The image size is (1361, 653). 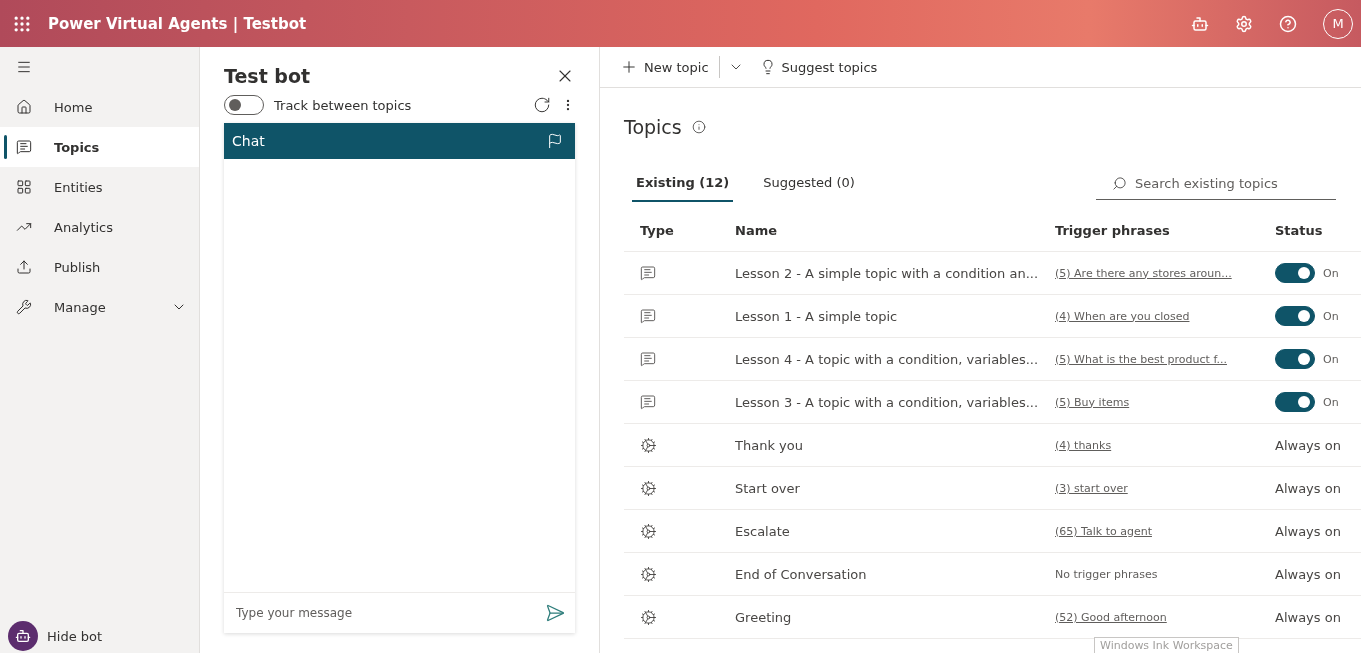 What do you see at coordinates (816, 316) in the screenshot?
I see `topic-name: Lesson 1 - A simple topic` at bounding box center [816, 316].